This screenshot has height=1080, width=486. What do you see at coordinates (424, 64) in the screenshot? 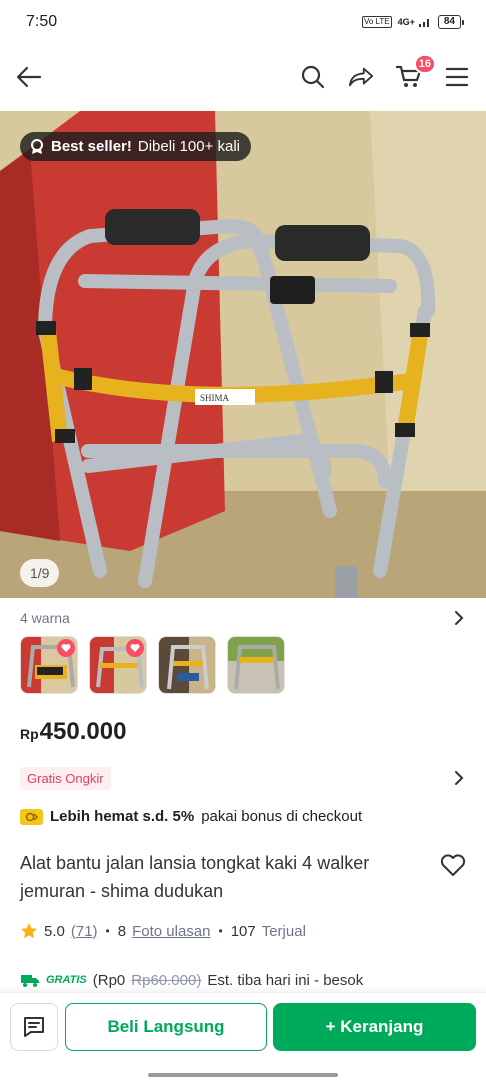
I see `cart-count-badge: 16` at bounding box center [424, 64].